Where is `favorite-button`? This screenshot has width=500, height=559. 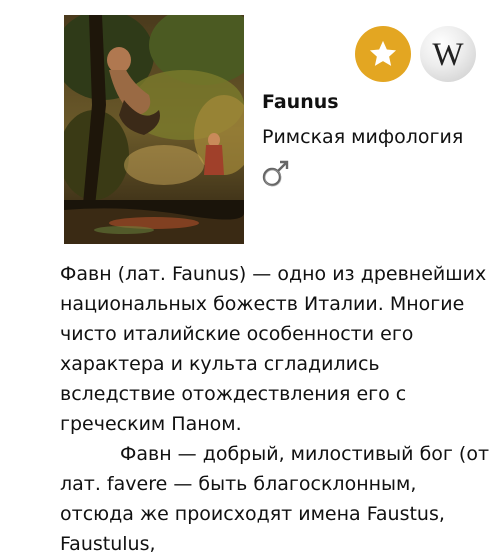 favorite-button is located at coordinates (383, 54).